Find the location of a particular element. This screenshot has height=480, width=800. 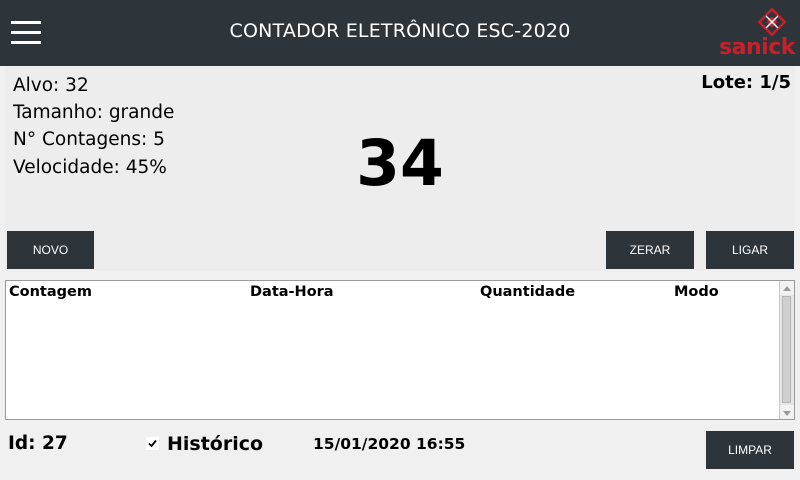

lote-label: Lote: 1/5 is located at coordinates (746, 82).